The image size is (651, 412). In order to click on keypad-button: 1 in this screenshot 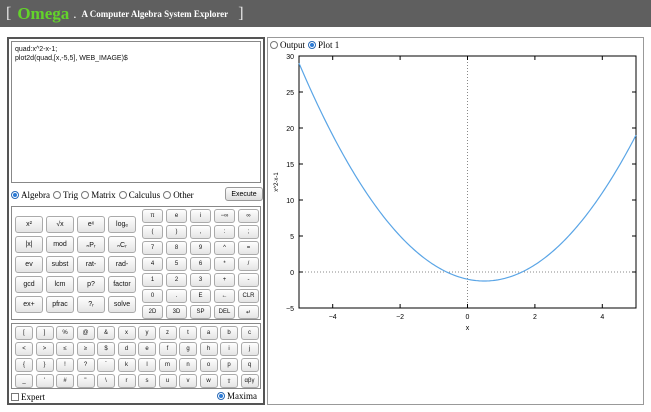, I will do `click(152, 280)`.